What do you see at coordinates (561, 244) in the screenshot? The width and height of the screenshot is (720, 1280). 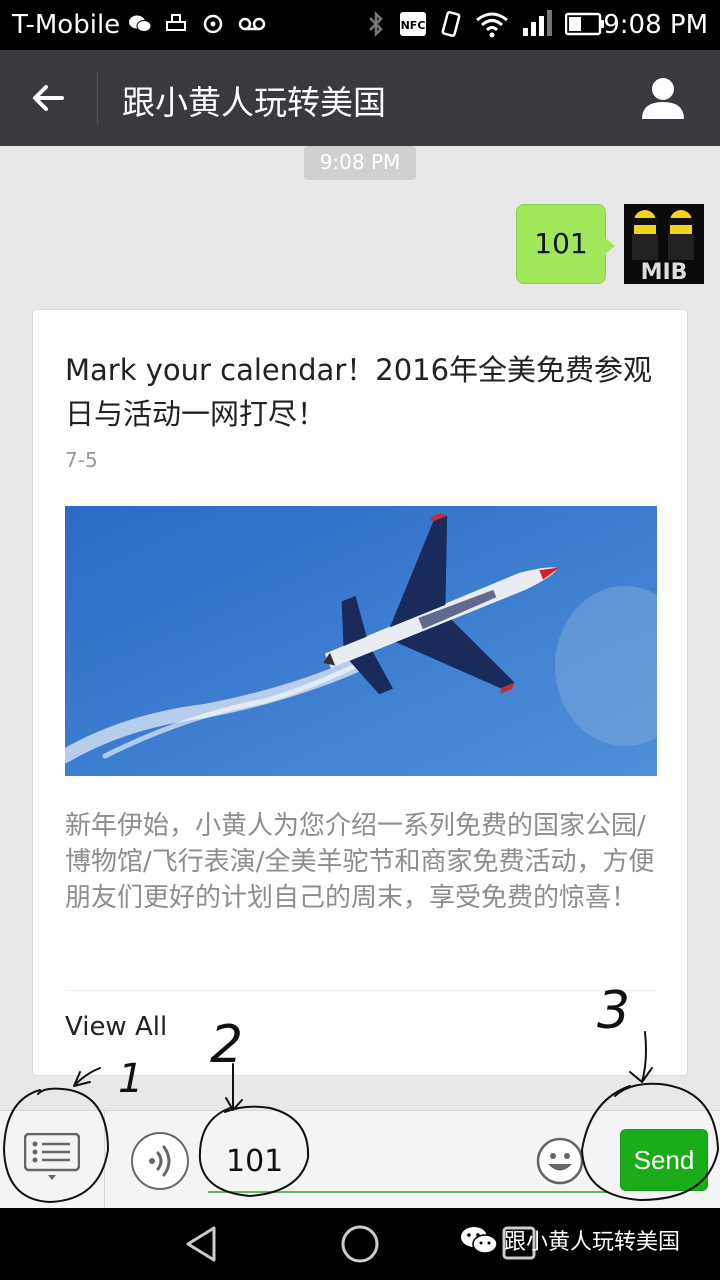 I see `sent-message-bubble: 101` at bounding box center [561, 244].